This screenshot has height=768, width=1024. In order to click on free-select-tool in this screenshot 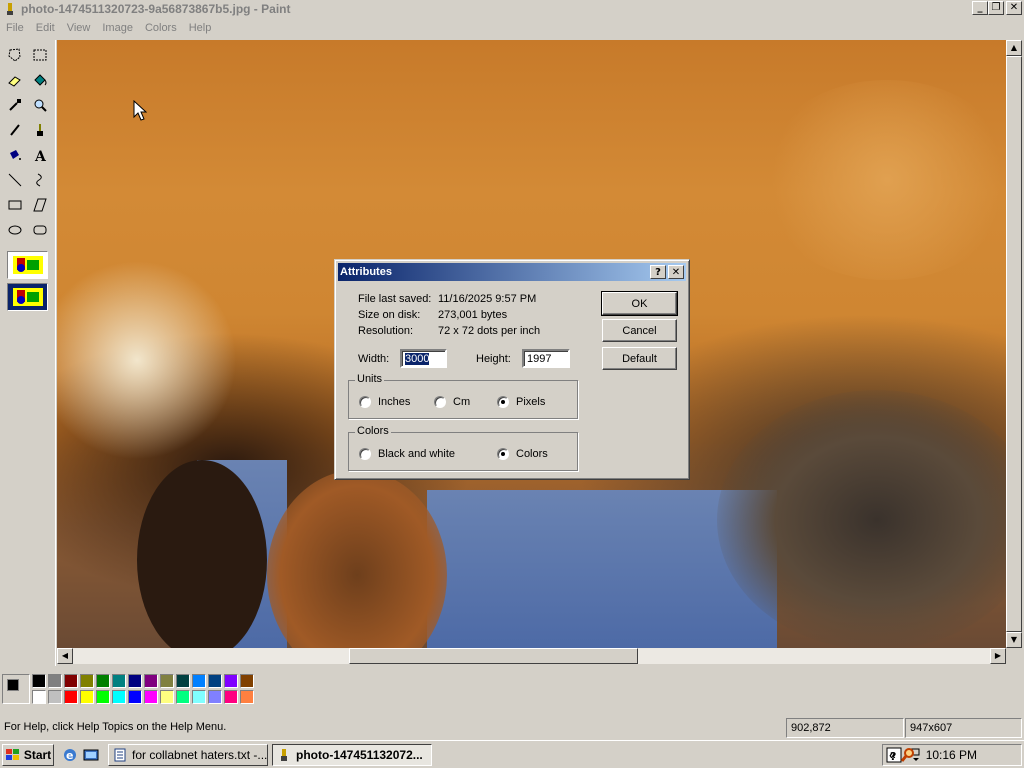, I will do `click(14, 54)`.